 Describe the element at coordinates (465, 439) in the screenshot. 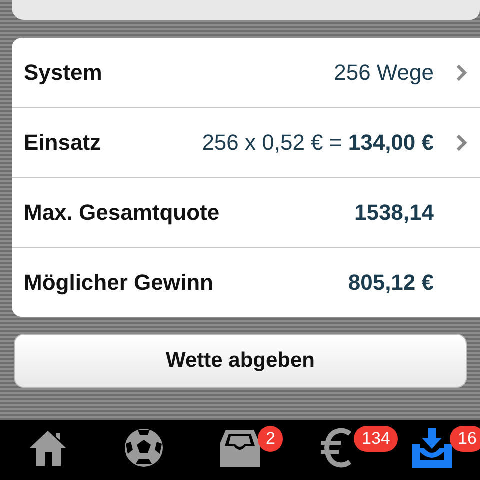

I see `count-badge: 16` at that location.